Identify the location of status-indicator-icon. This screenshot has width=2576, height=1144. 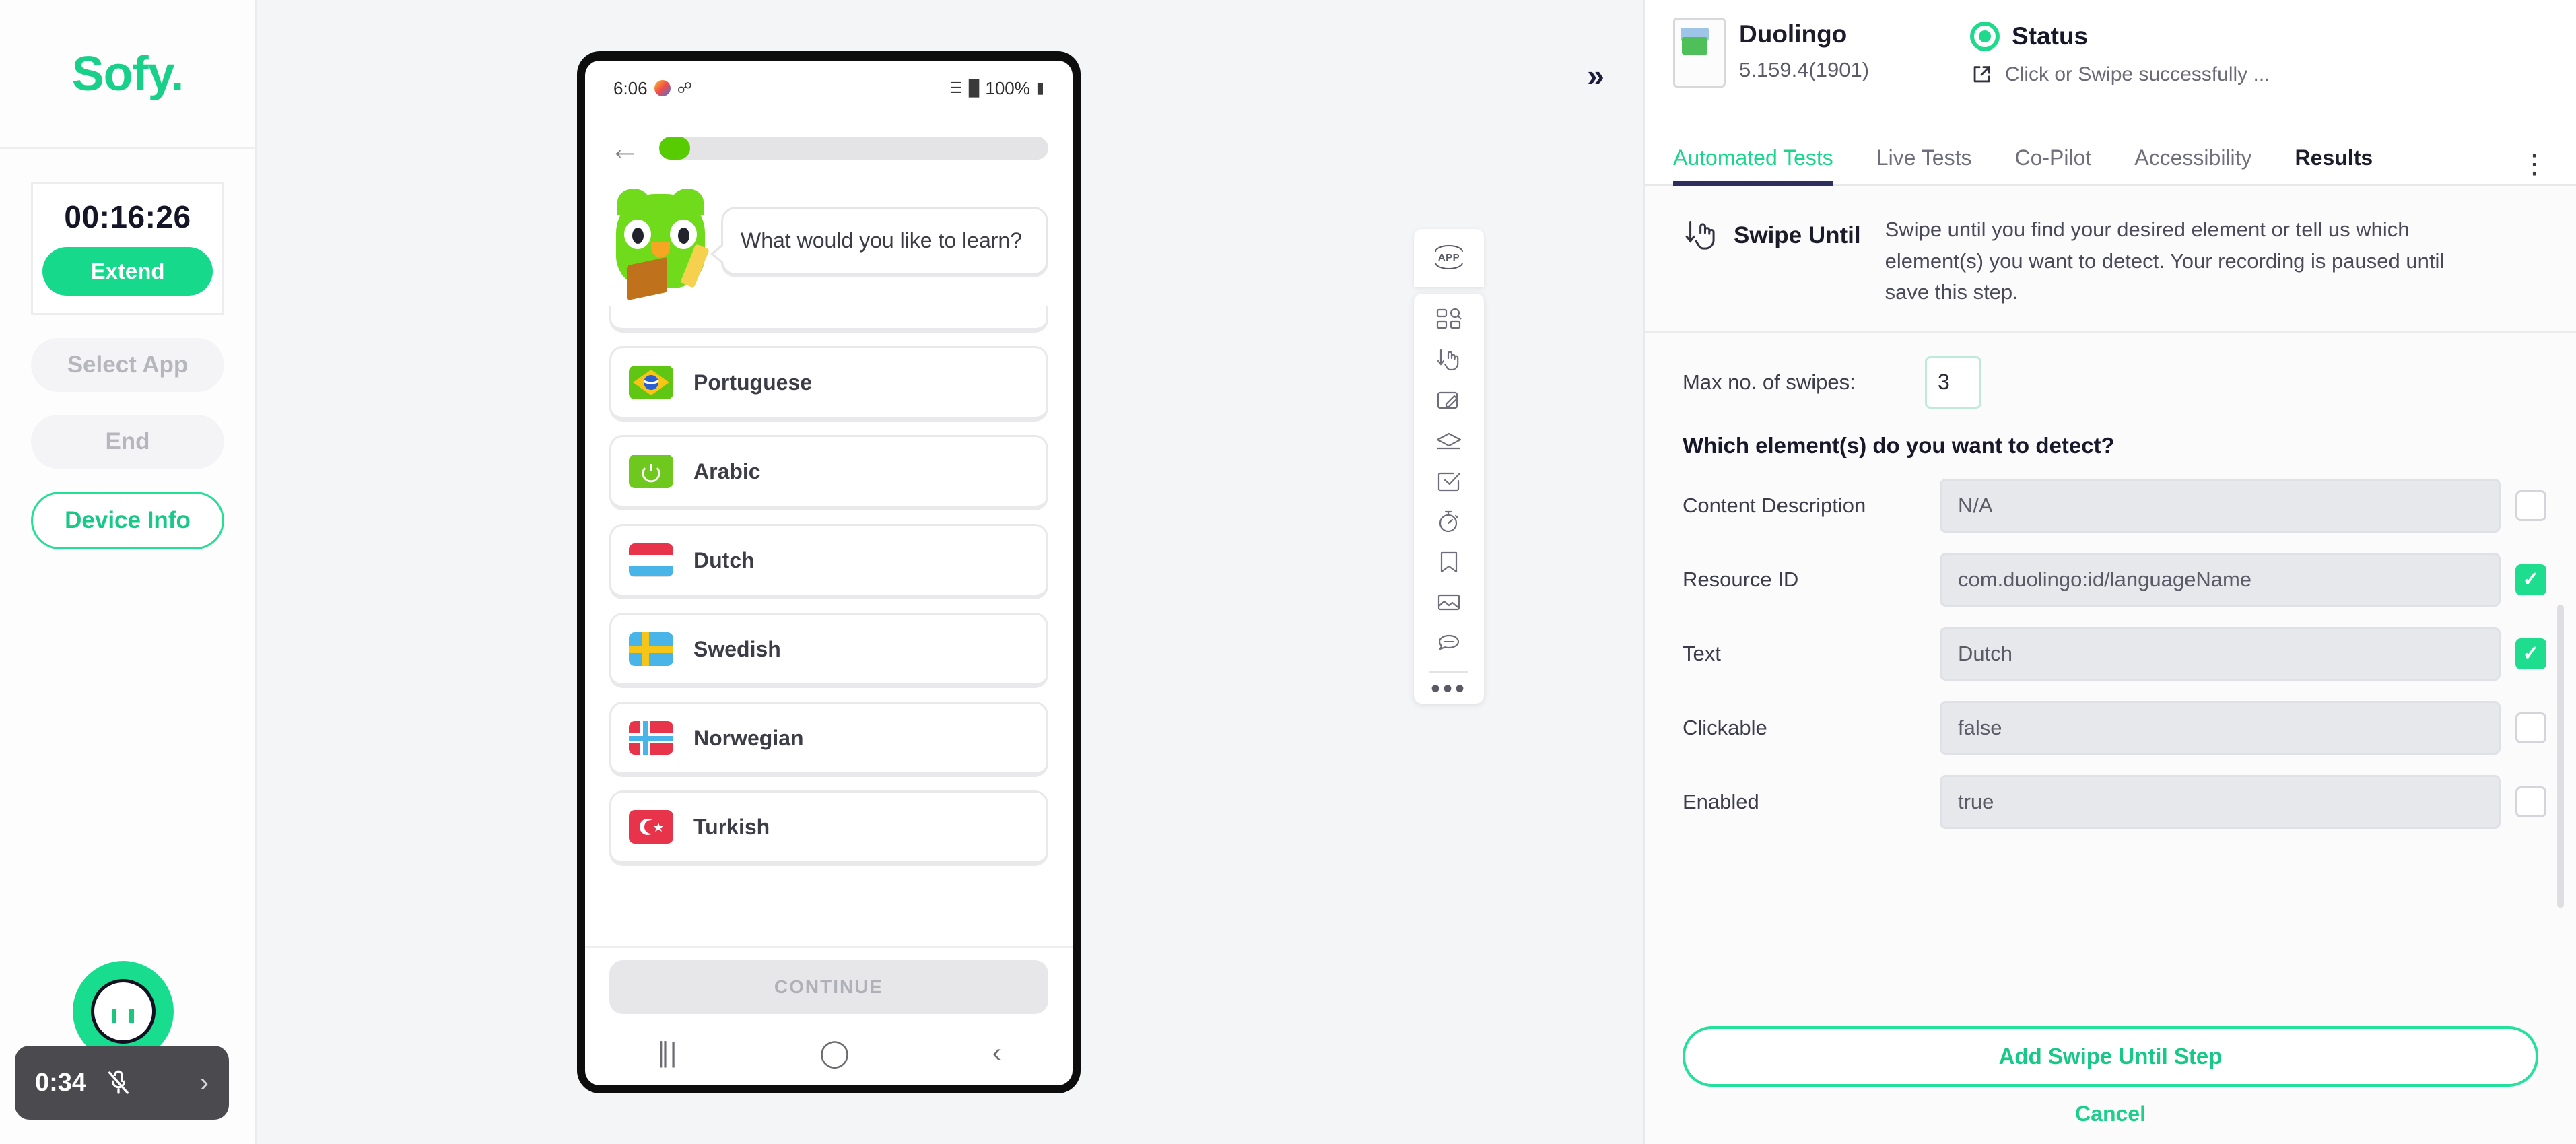
(1985, 37).